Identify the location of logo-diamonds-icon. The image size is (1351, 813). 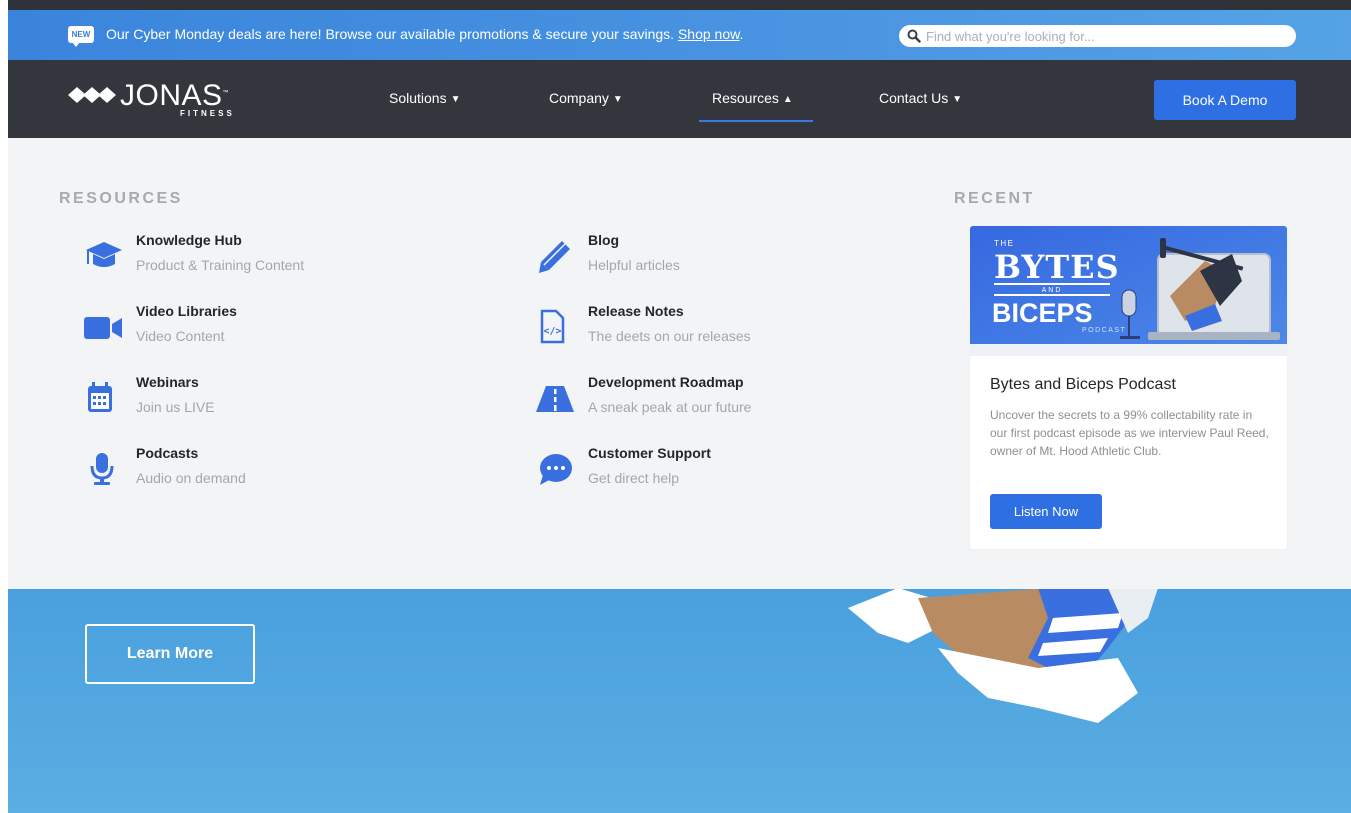
(92, 95).